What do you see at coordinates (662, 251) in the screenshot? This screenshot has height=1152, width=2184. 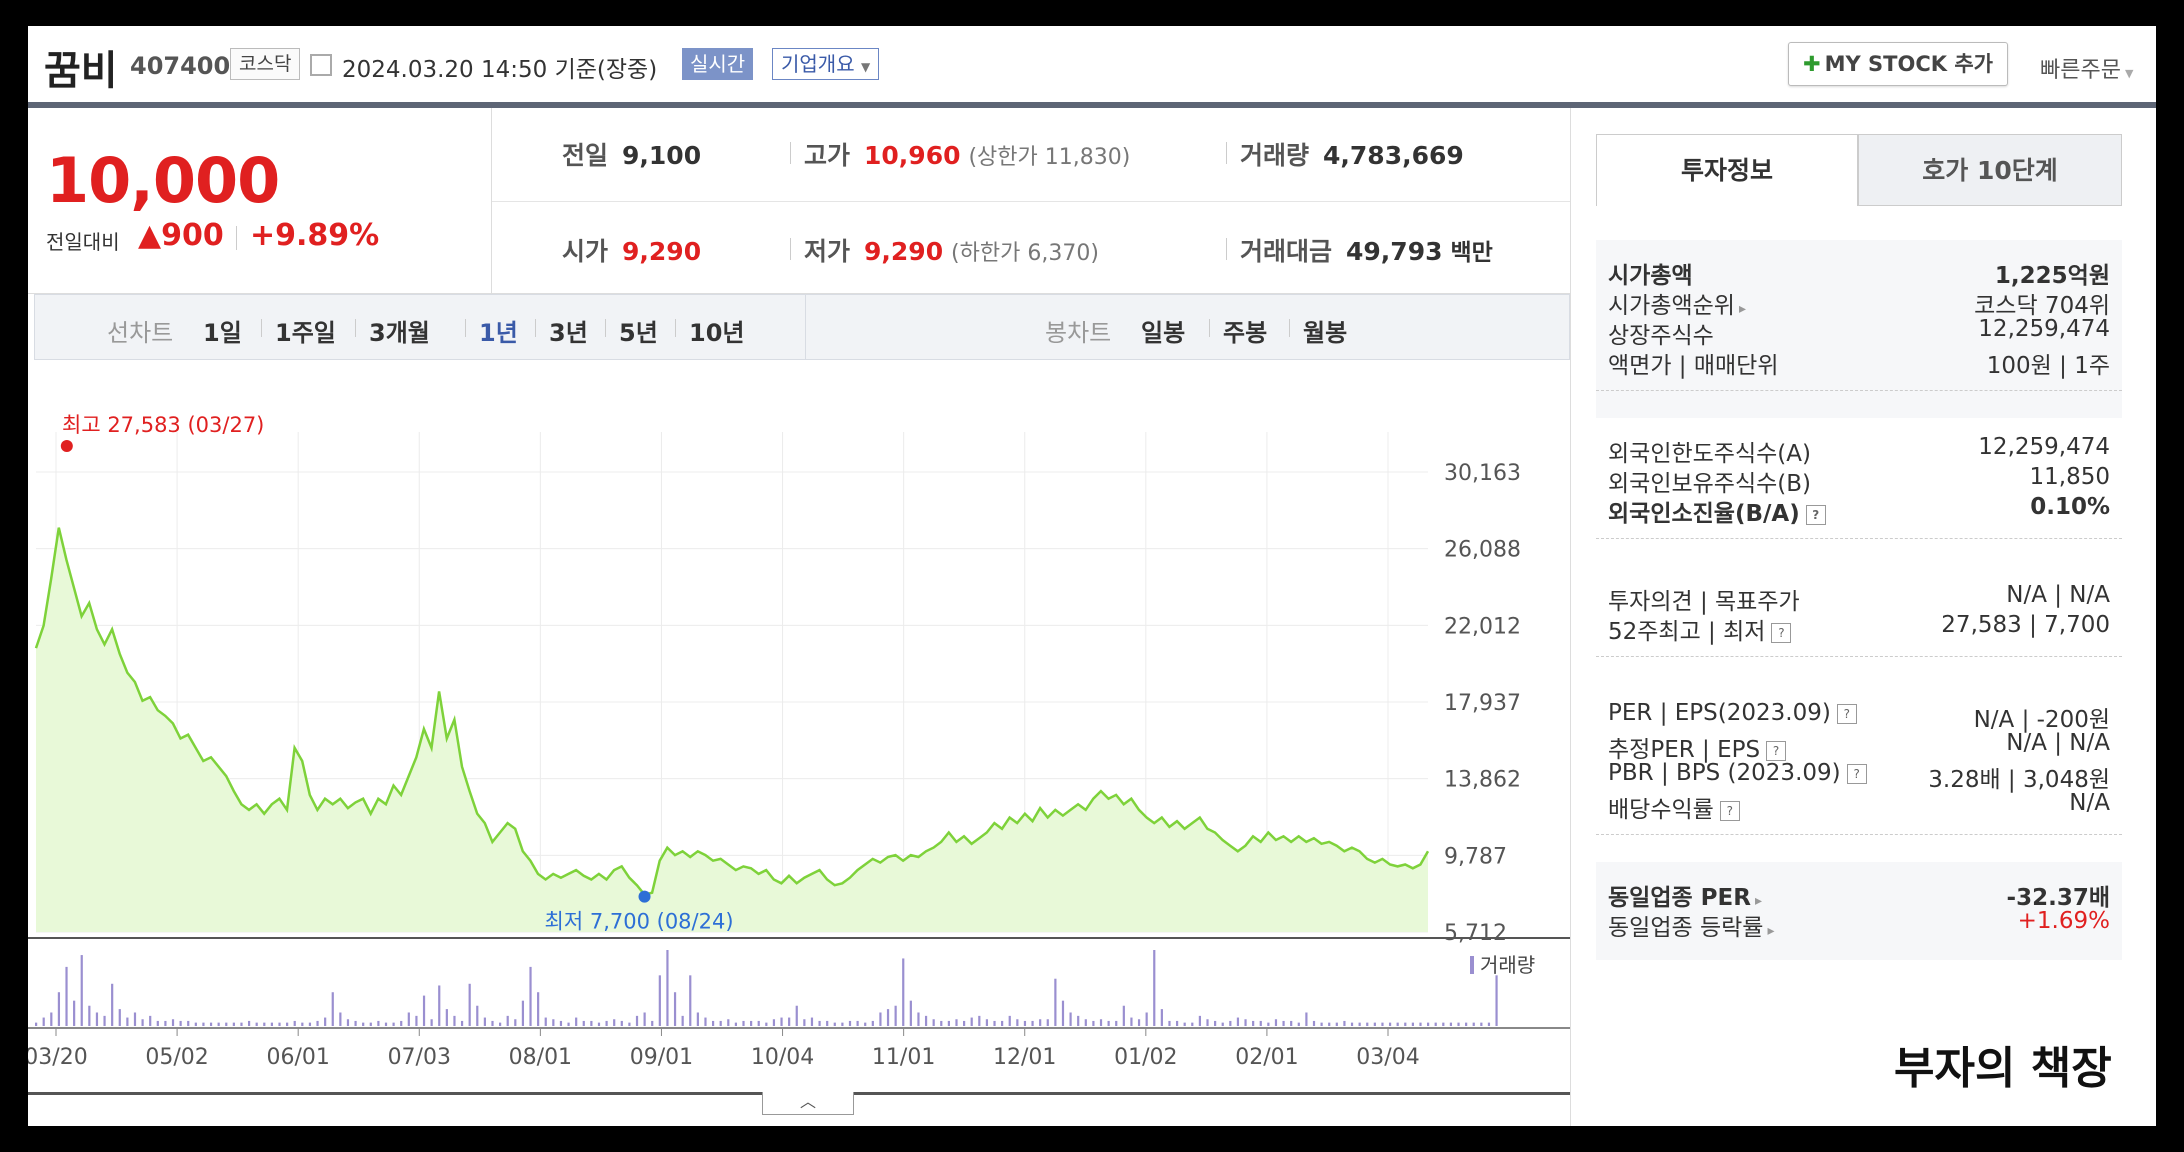 I see `open-value: 9,290` at bounding box center [662, 251].